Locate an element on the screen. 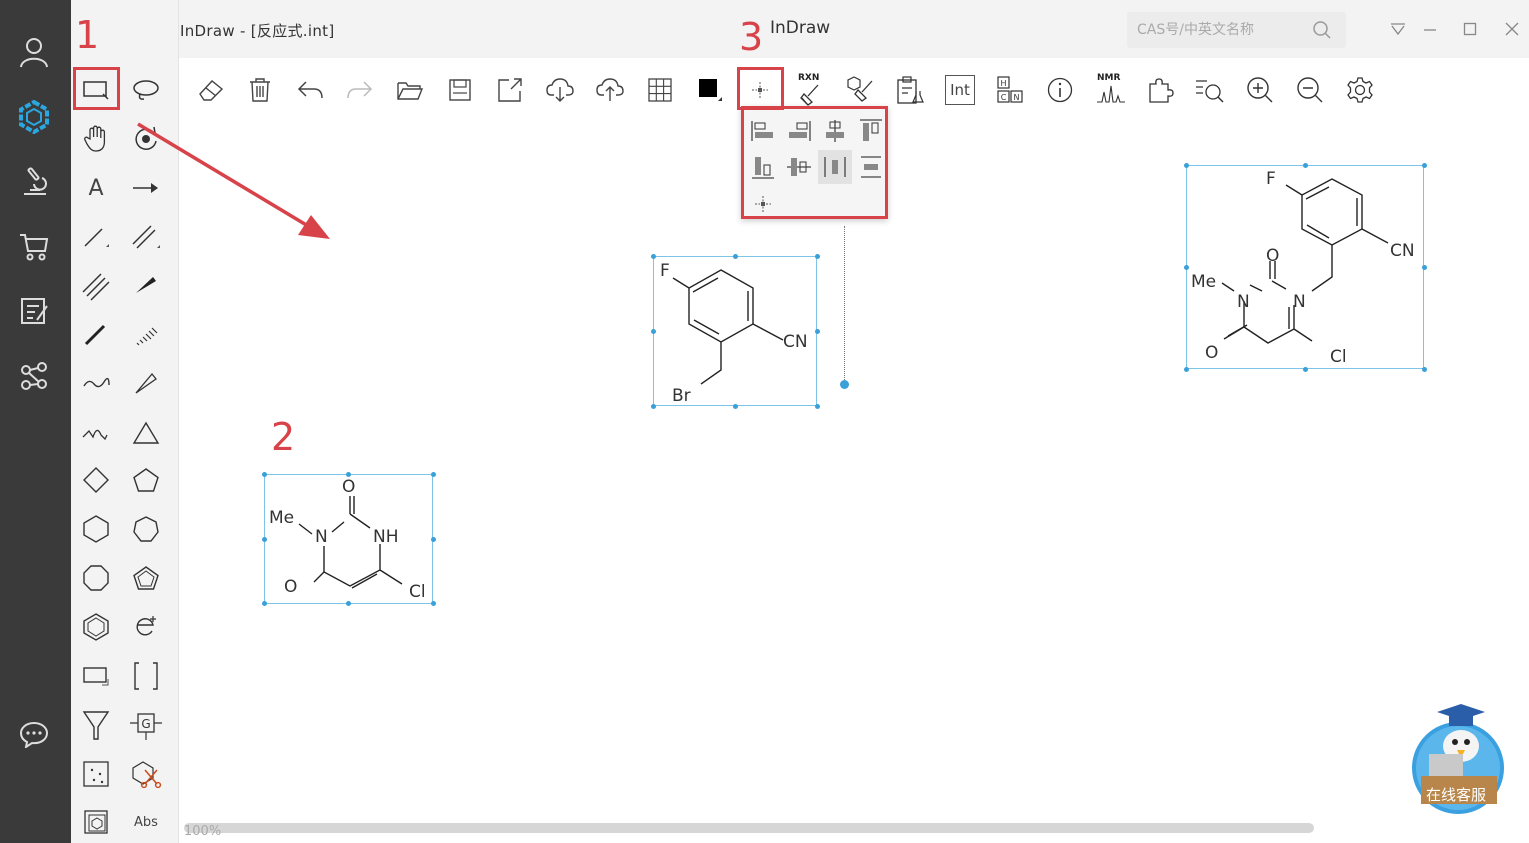 This screenshot has width=1529, height=843. atom-label: F is located at coordinates (665, 271).